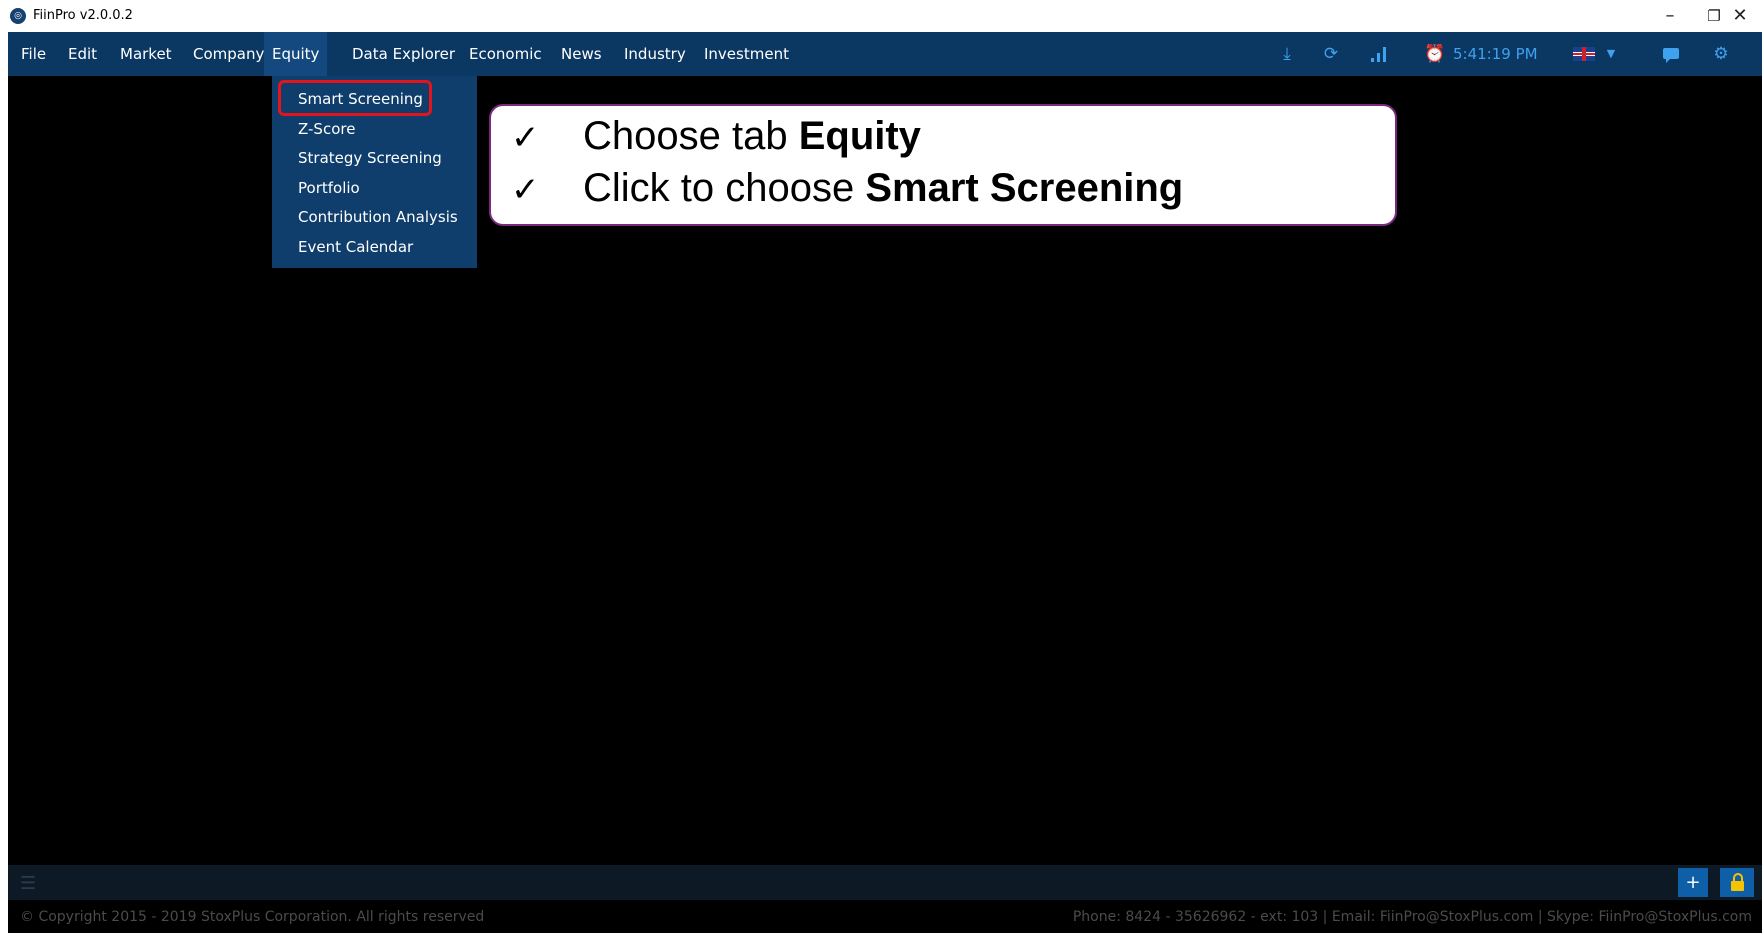  I want to click on chevron-down-icon: ▼, so click(1611, 54).